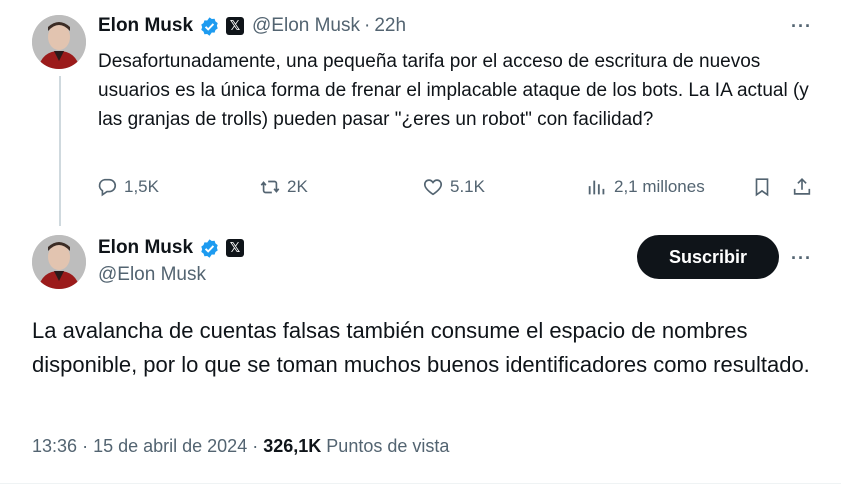  What do you see at coordinates (297, 186) in the screenshot?
I see `repost-count: 2K` at bounding box center [297, 186].